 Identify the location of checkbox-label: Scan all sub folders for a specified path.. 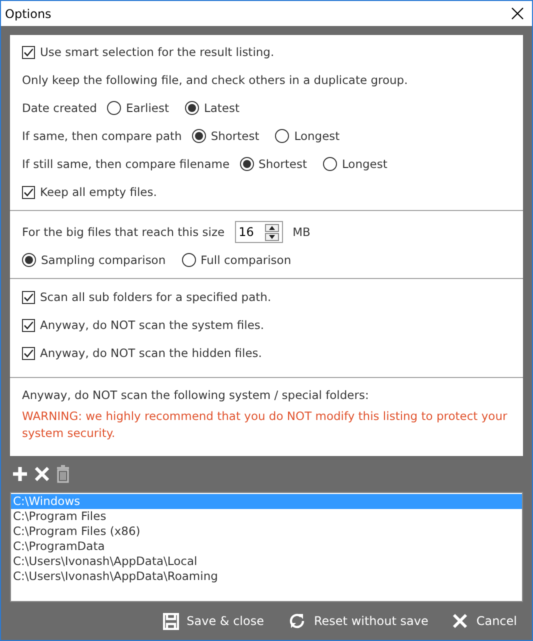
(156, 297).